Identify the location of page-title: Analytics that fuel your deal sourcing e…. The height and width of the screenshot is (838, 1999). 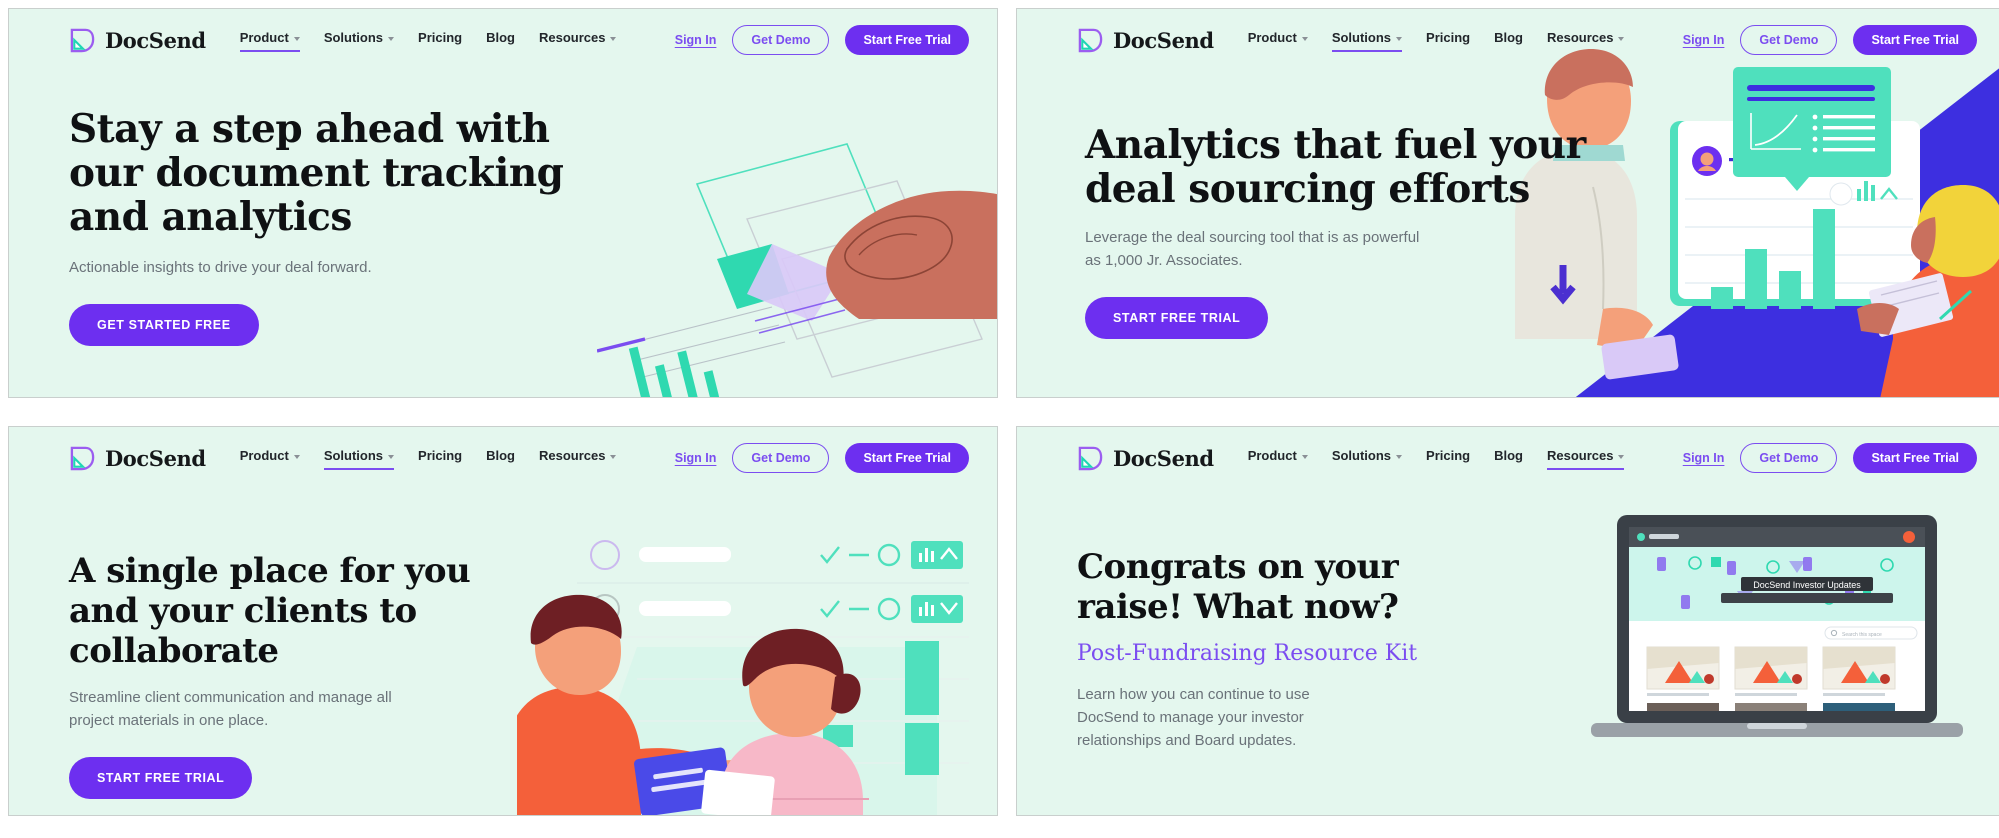
(1335, 167).